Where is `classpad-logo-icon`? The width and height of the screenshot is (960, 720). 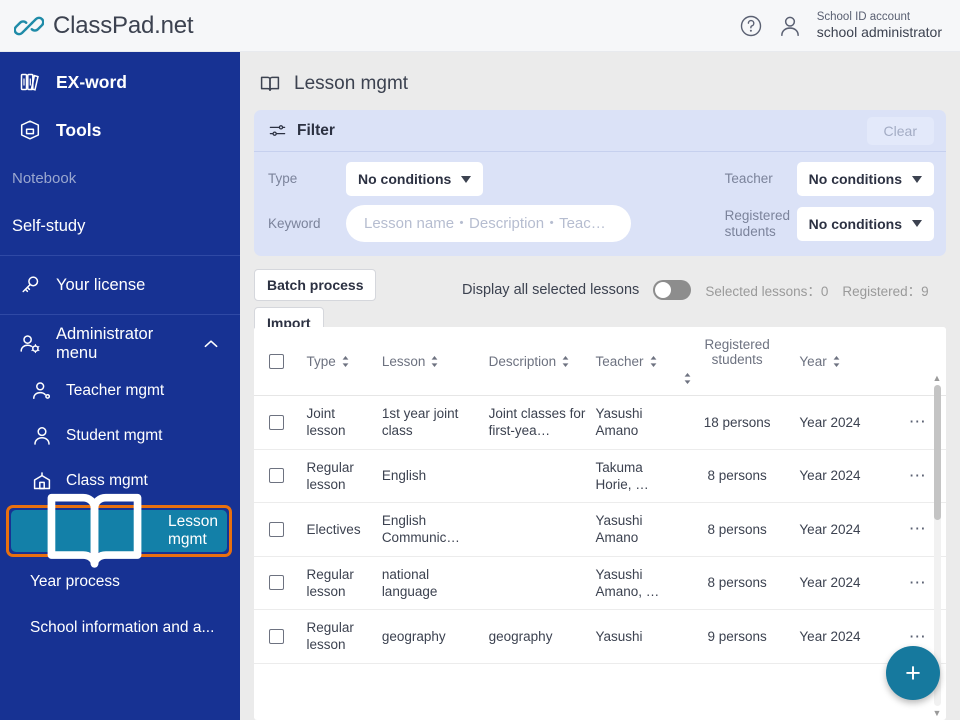
classpad-logo-icon is located at coordinates (29, 25).